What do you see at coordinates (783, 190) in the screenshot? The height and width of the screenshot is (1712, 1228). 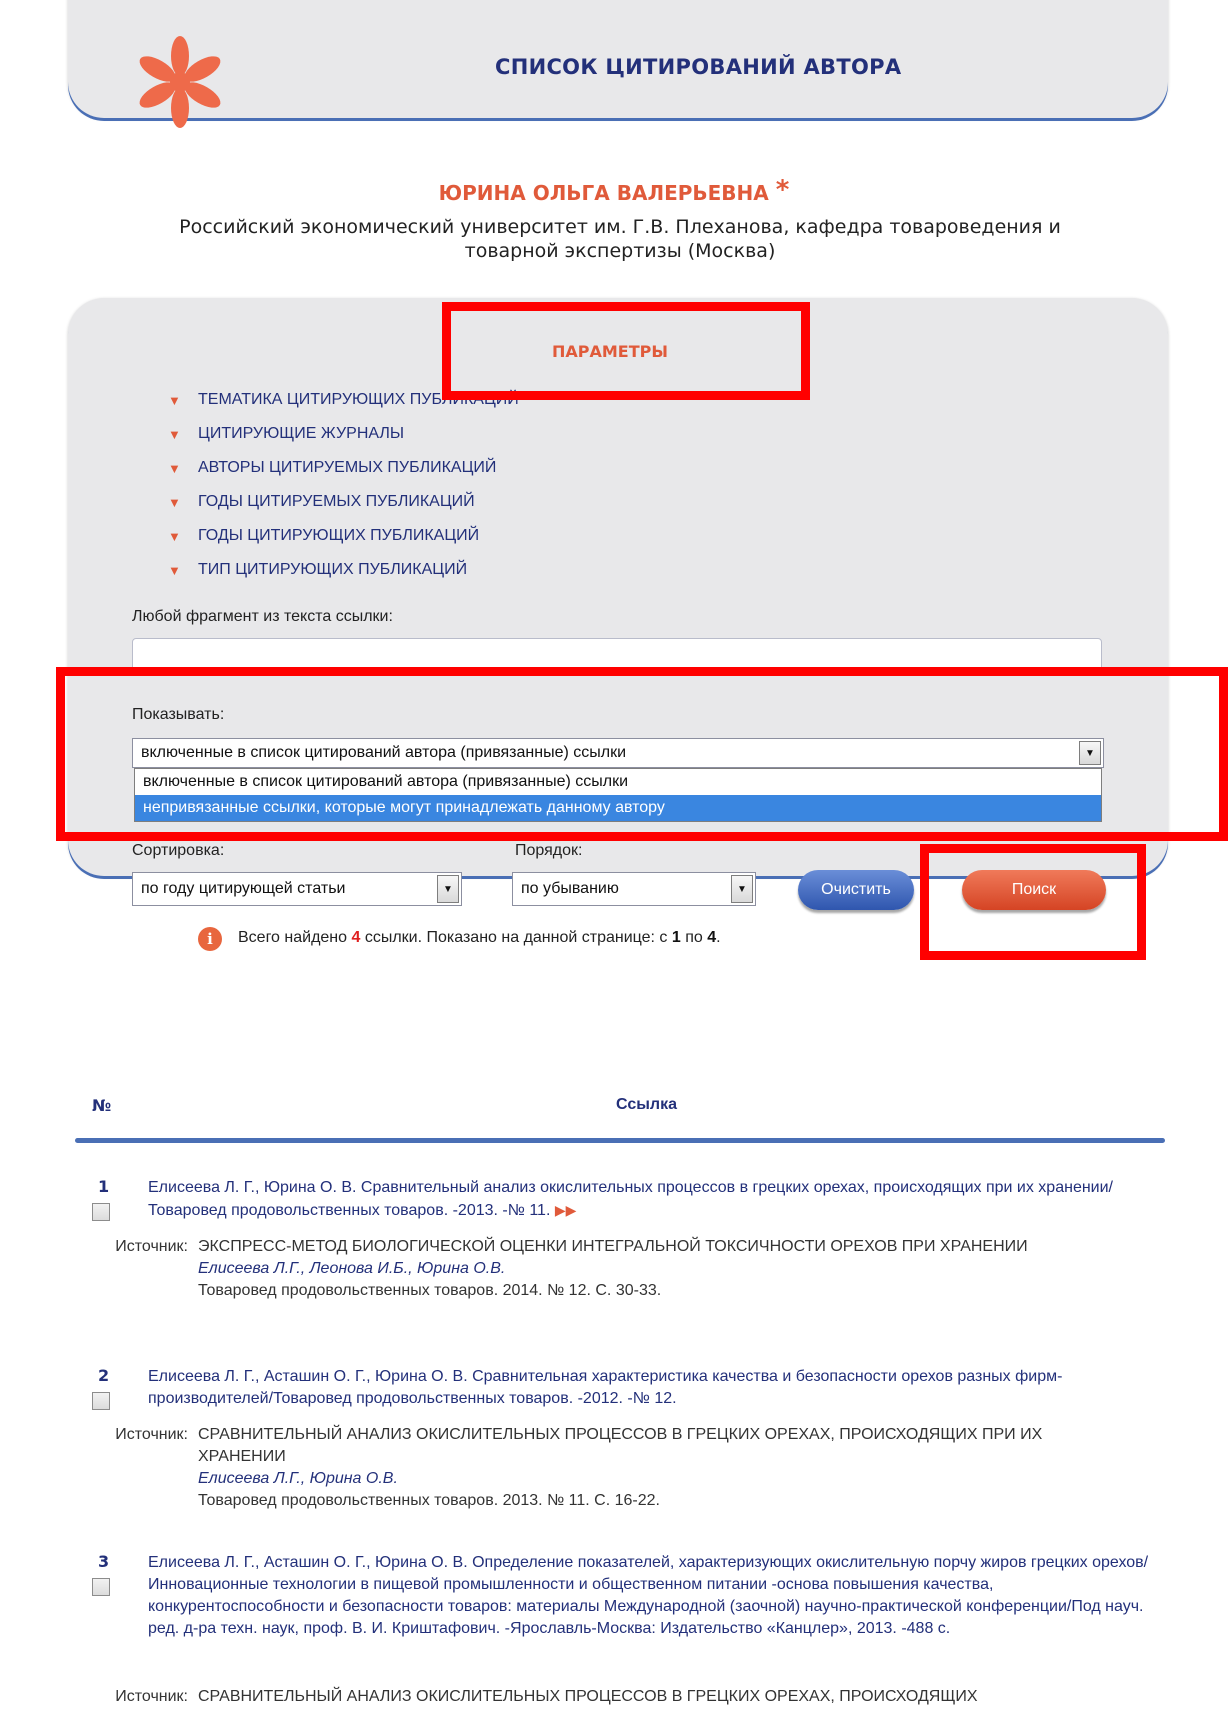 I see `author-star-icon: *` at bounding box center [783, 190].